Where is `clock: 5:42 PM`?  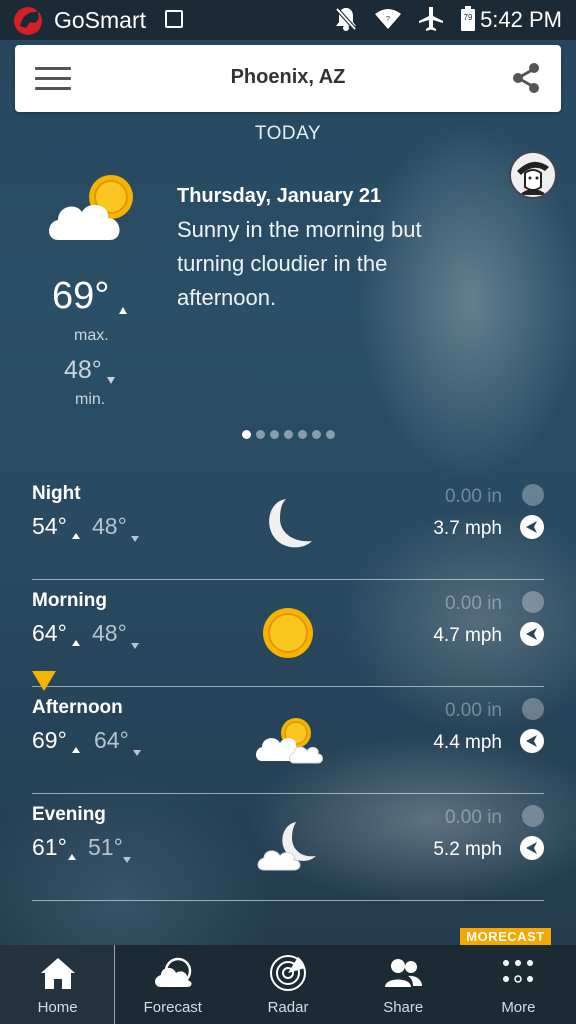 clock: 5:42 PM is located at coordinates (521, 19).